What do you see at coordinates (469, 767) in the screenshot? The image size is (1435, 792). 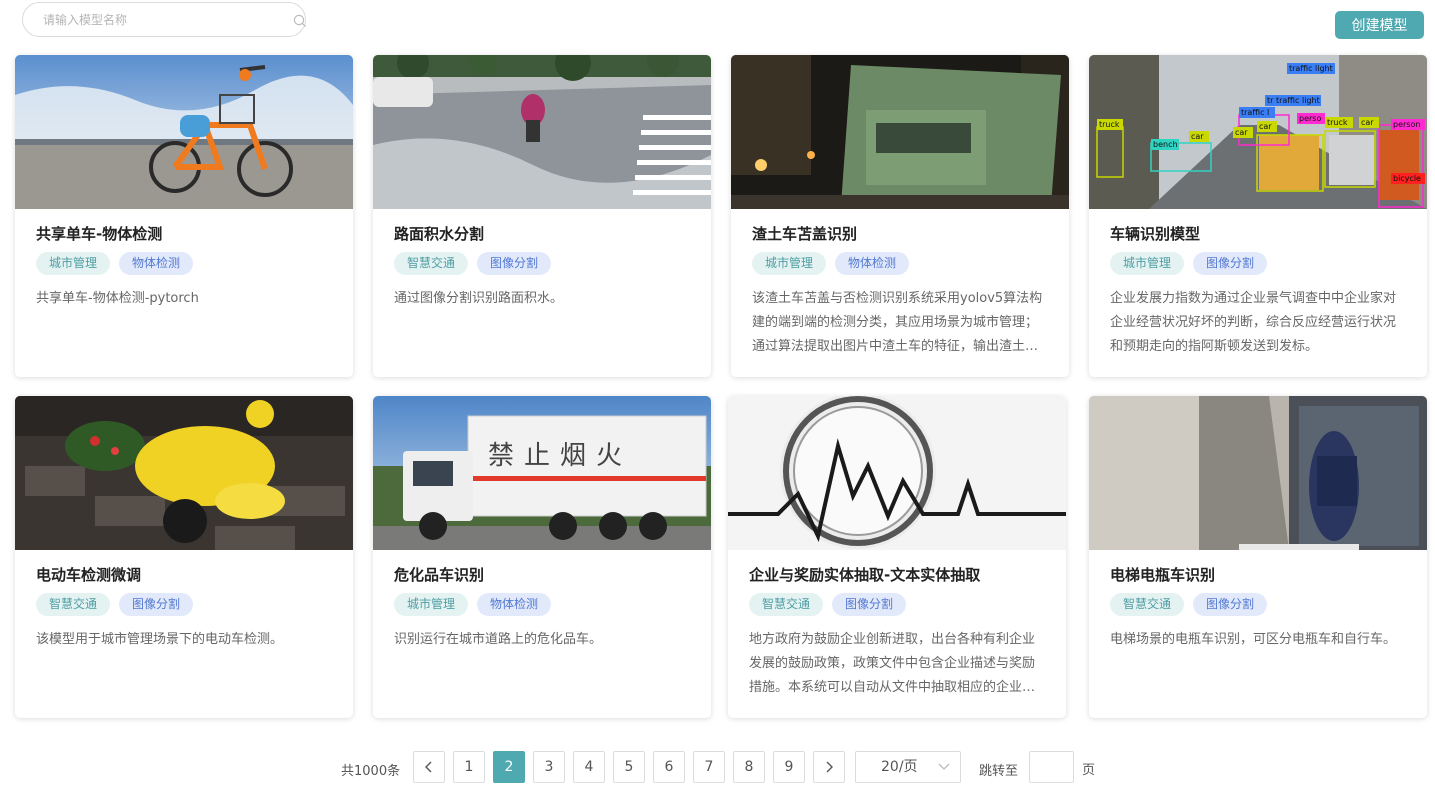 I see `page-button: 1` at bounding box center [469, 767].